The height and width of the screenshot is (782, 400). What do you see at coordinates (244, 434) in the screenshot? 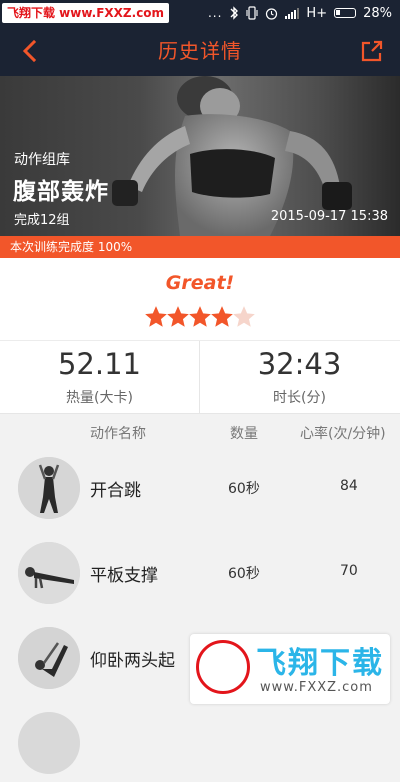
I see `header-qty: 数量` at bounding box center [244, 434].